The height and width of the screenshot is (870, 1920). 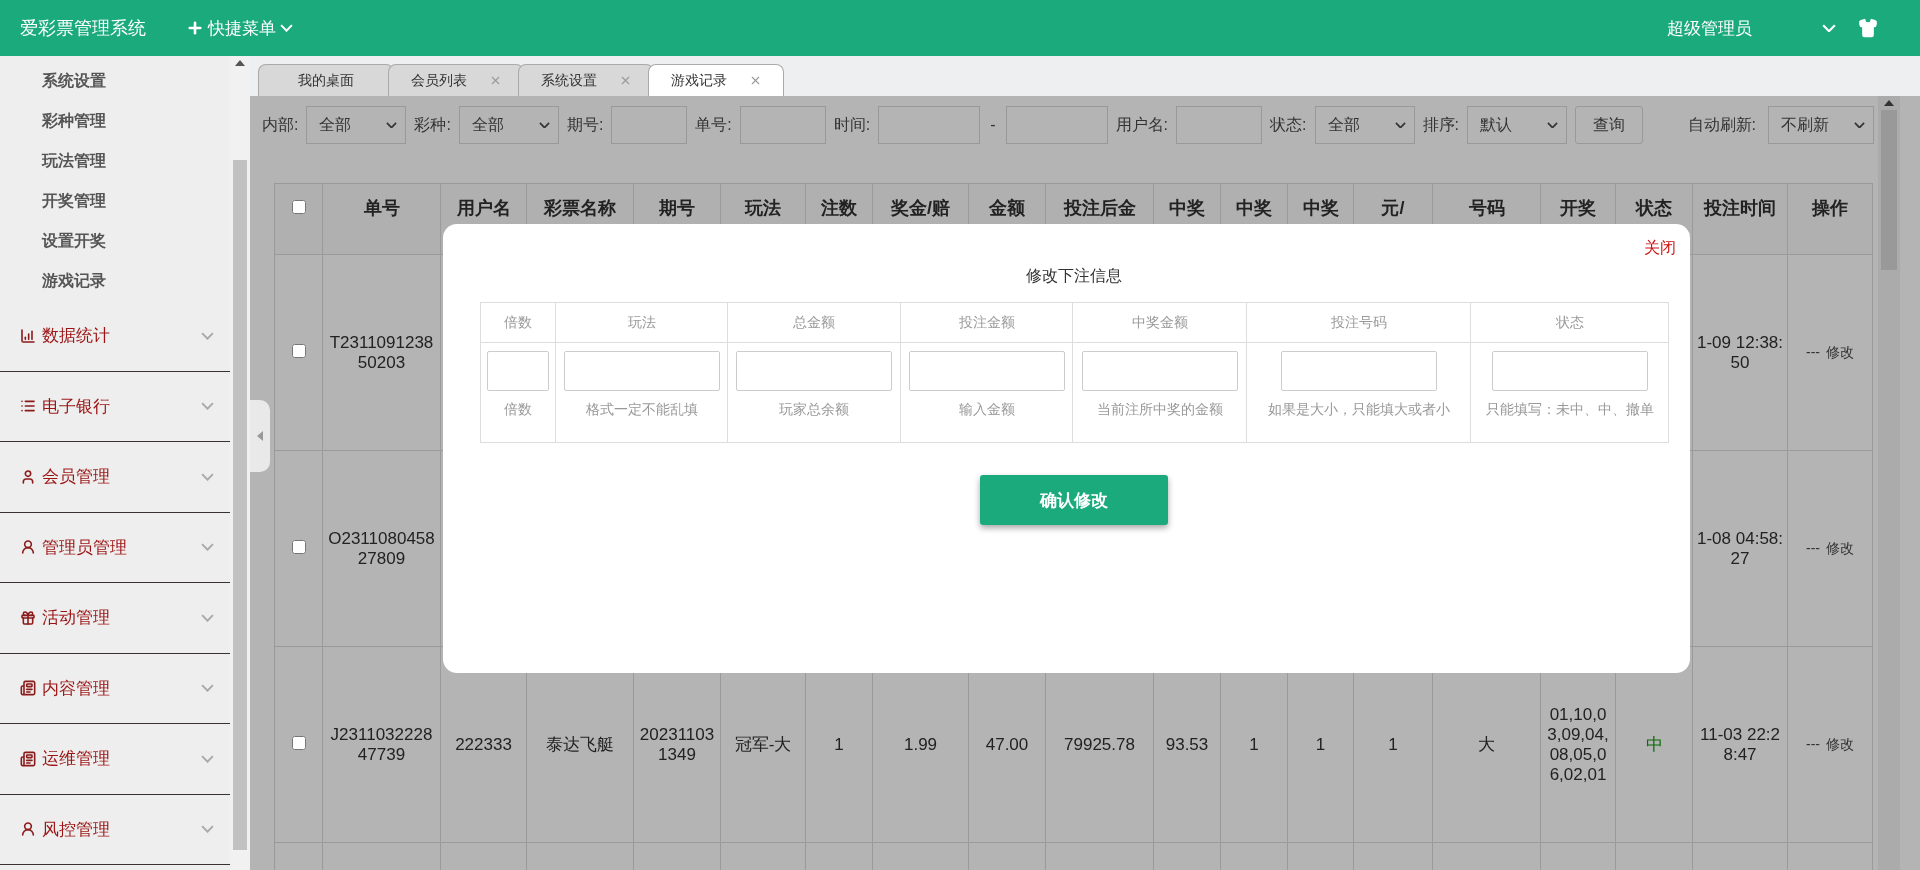 I want to click on field-hint: 输入金额, so click(x=986, y=410).